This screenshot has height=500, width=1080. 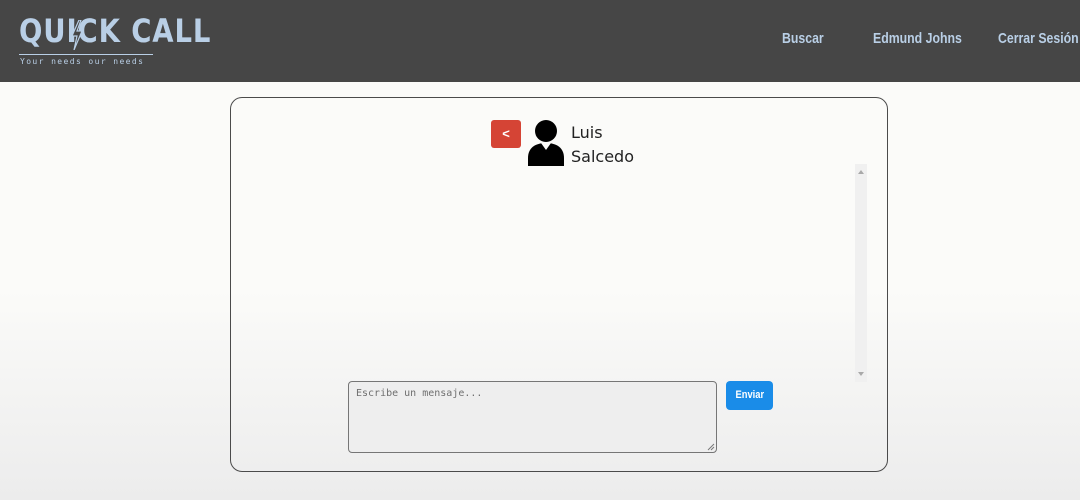 What do you see at coordinates (86, 54) in the screenshot?
I see `logo-divider` at bounding box center [86, 54].